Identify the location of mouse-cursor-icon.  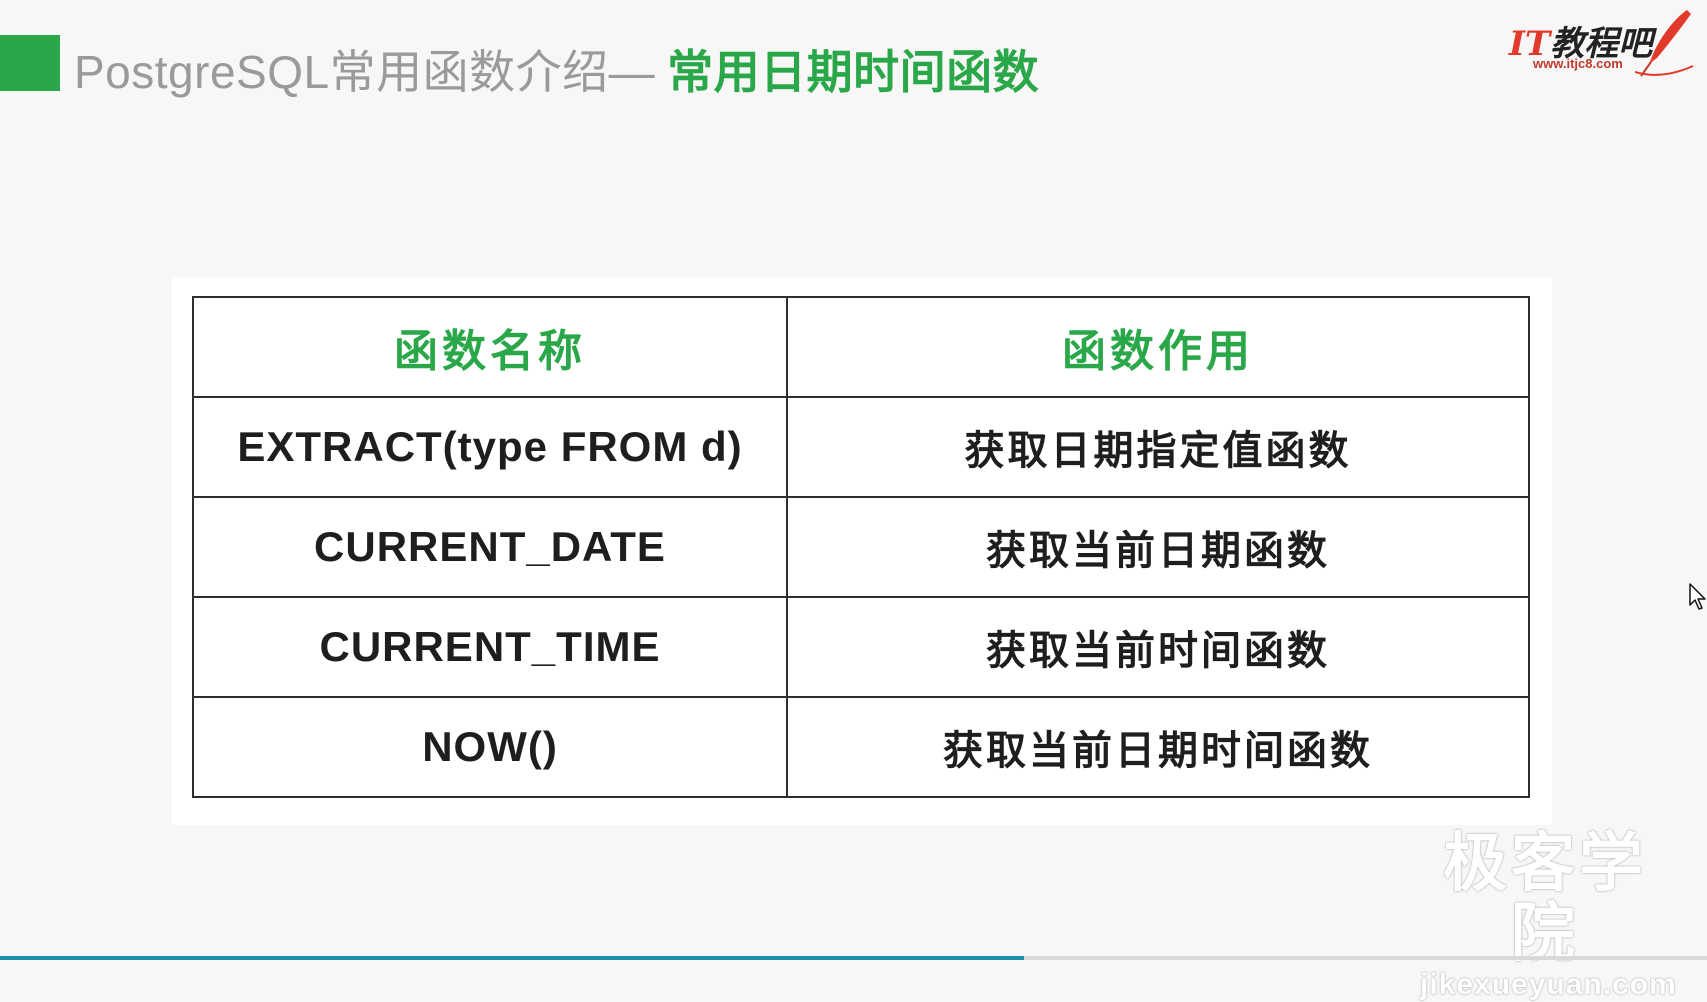
(1697, 596).